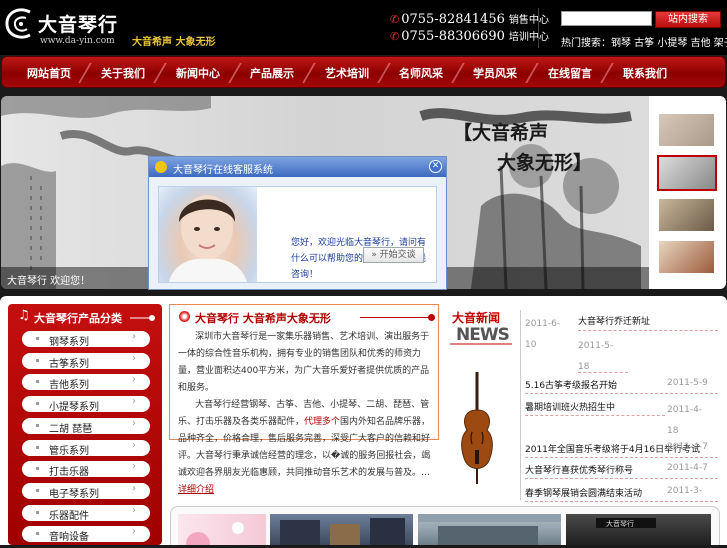  What do you see at coordinates (142, 318) in the screenshot?
I see `title-decoration-icon` at bounding box center [142, 318].